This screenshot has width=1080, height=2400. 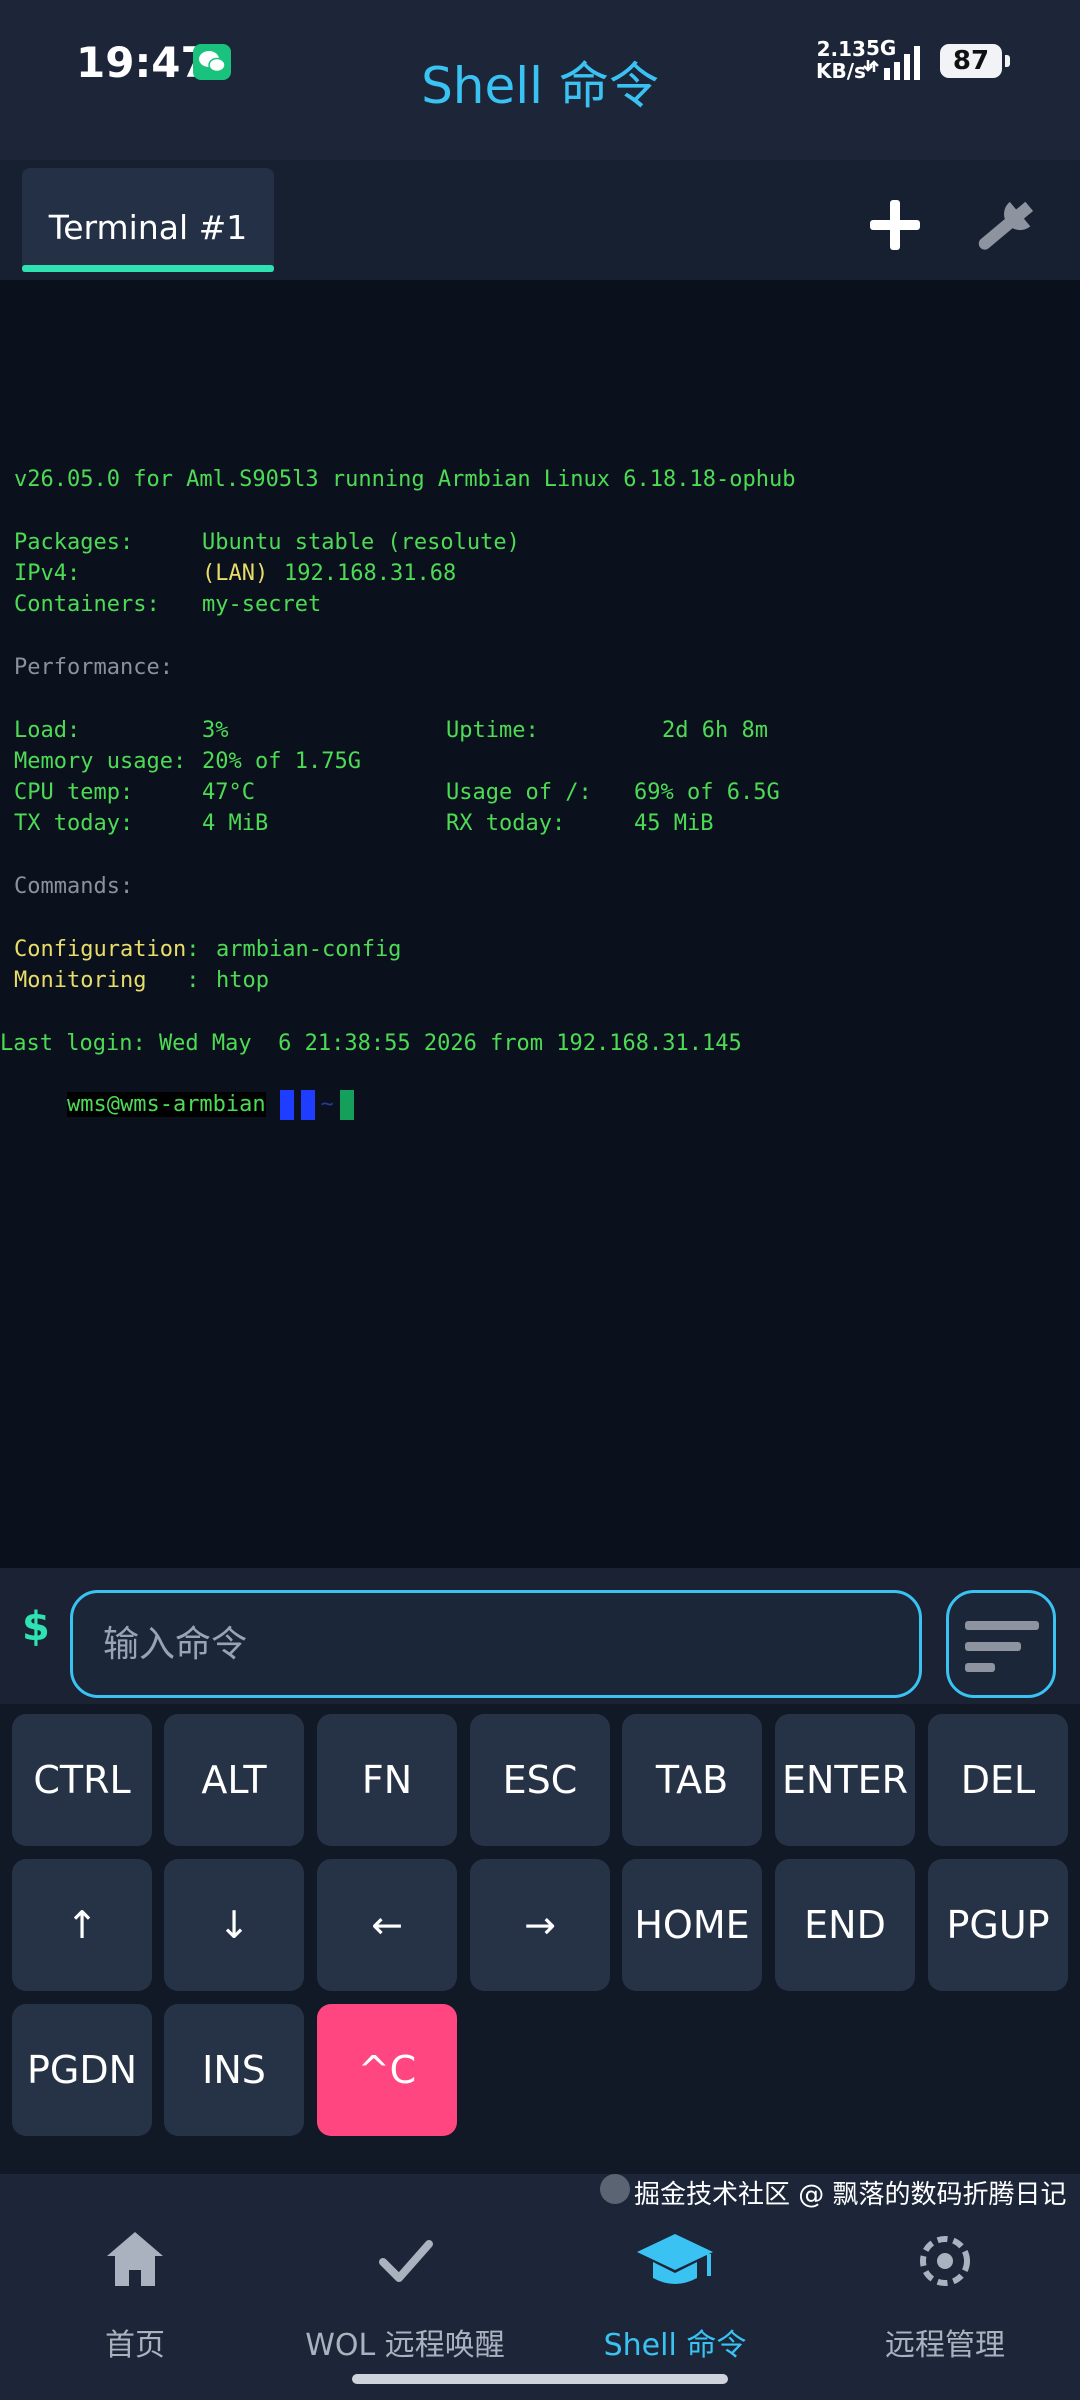 I want to click on key-ctrl-c: ^C, so click(x=387, y=2070).